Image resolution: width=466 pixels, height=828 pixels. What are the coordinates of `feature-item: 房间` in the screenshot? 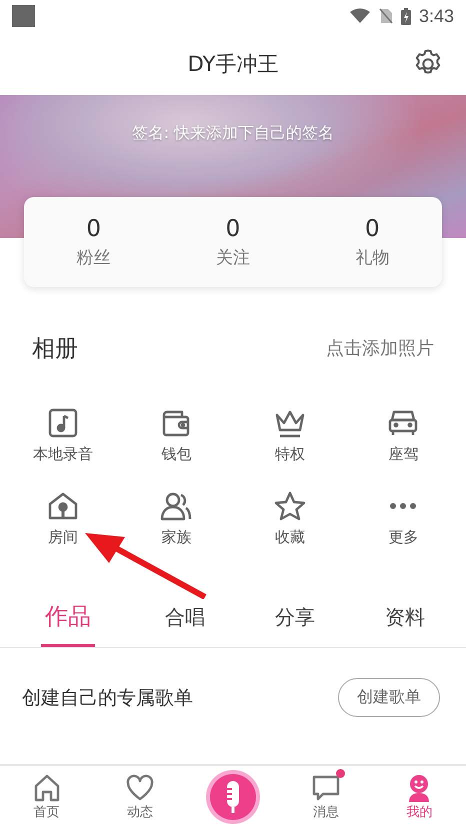 It's located at (62, 518).